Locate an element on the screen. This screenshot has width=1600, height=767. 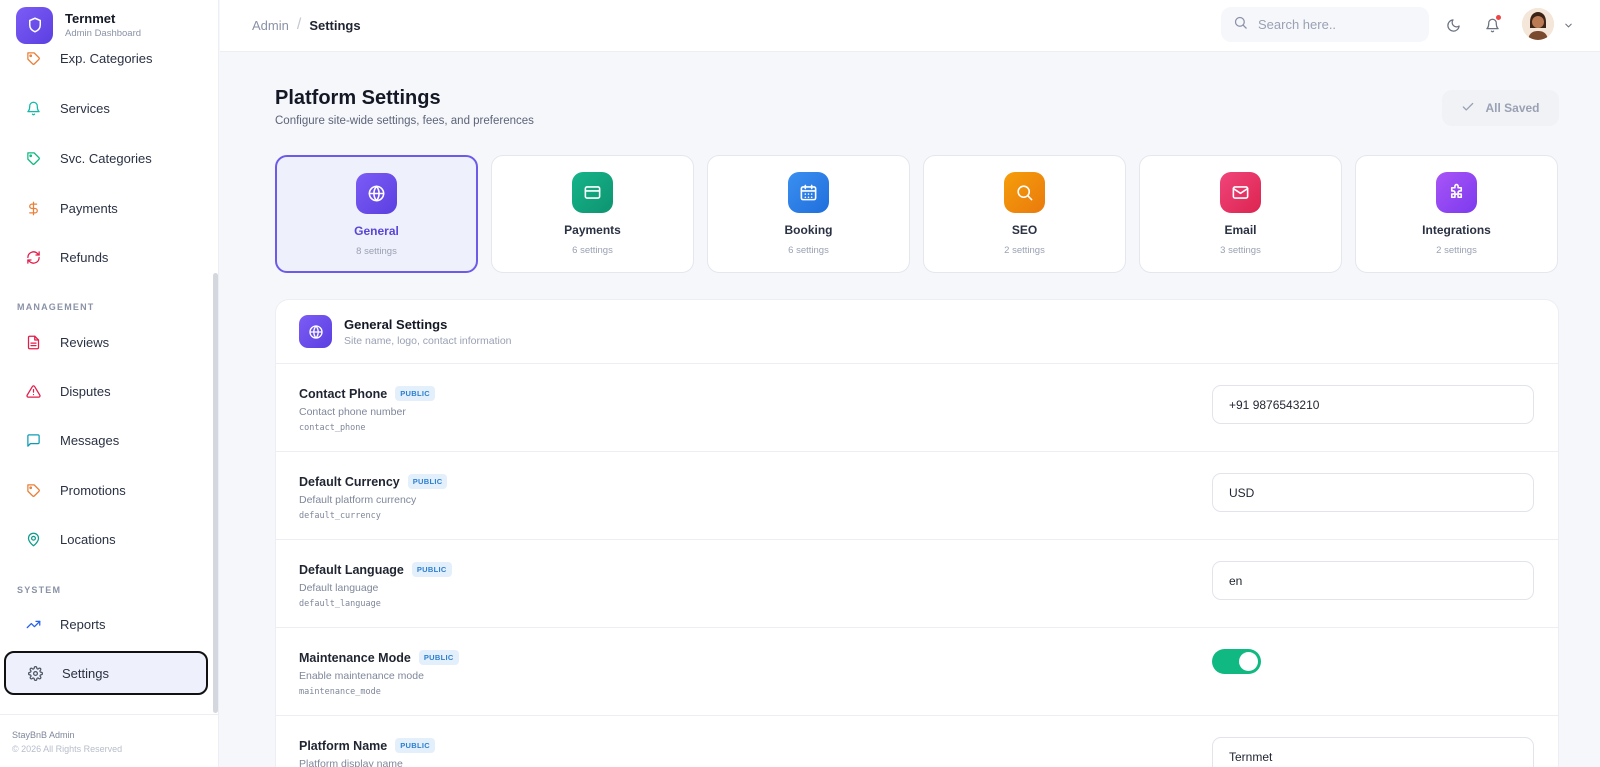
all-saved-button: All Saved is located at coordinates (1500, 108).